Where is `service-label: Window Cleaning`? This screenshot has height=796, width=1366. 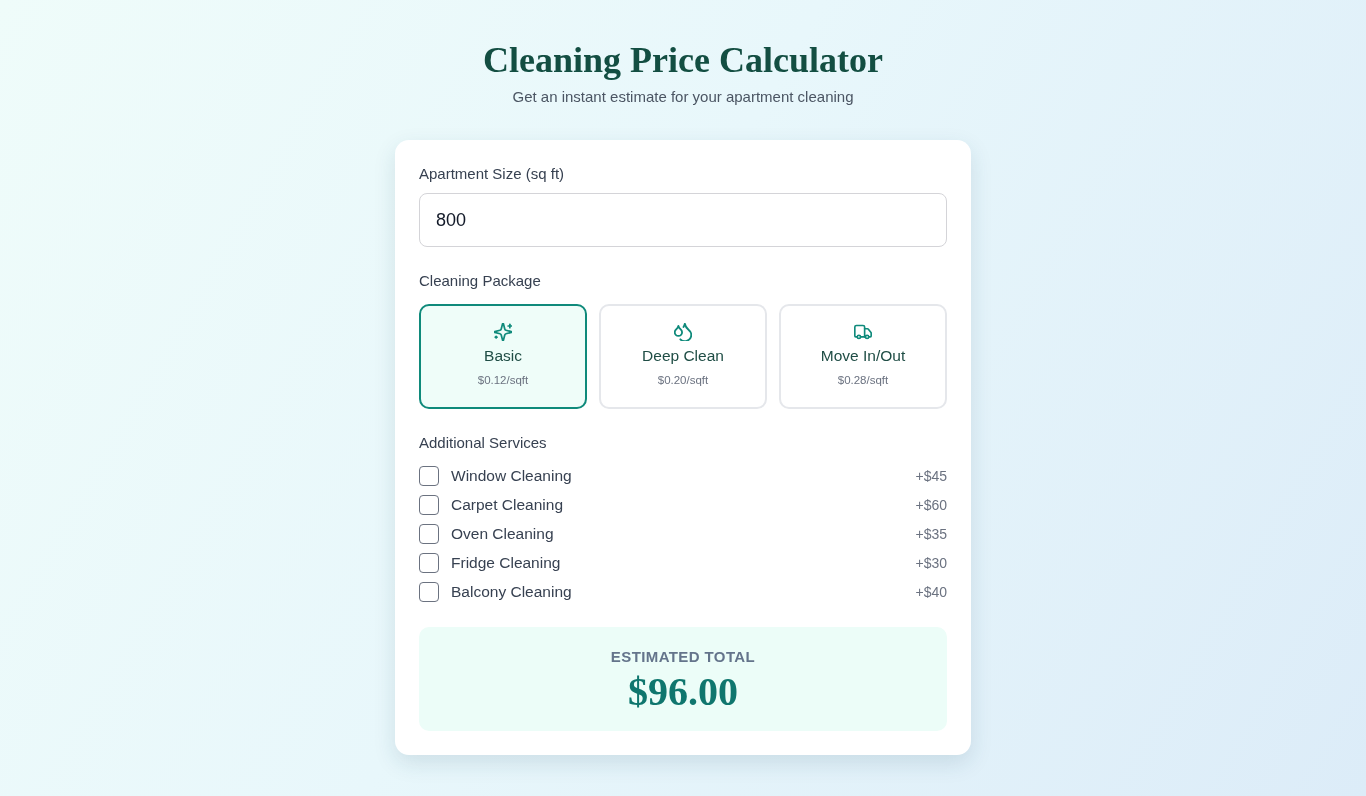
service-label: Window Cleaning is located at coordinates (511, 476).